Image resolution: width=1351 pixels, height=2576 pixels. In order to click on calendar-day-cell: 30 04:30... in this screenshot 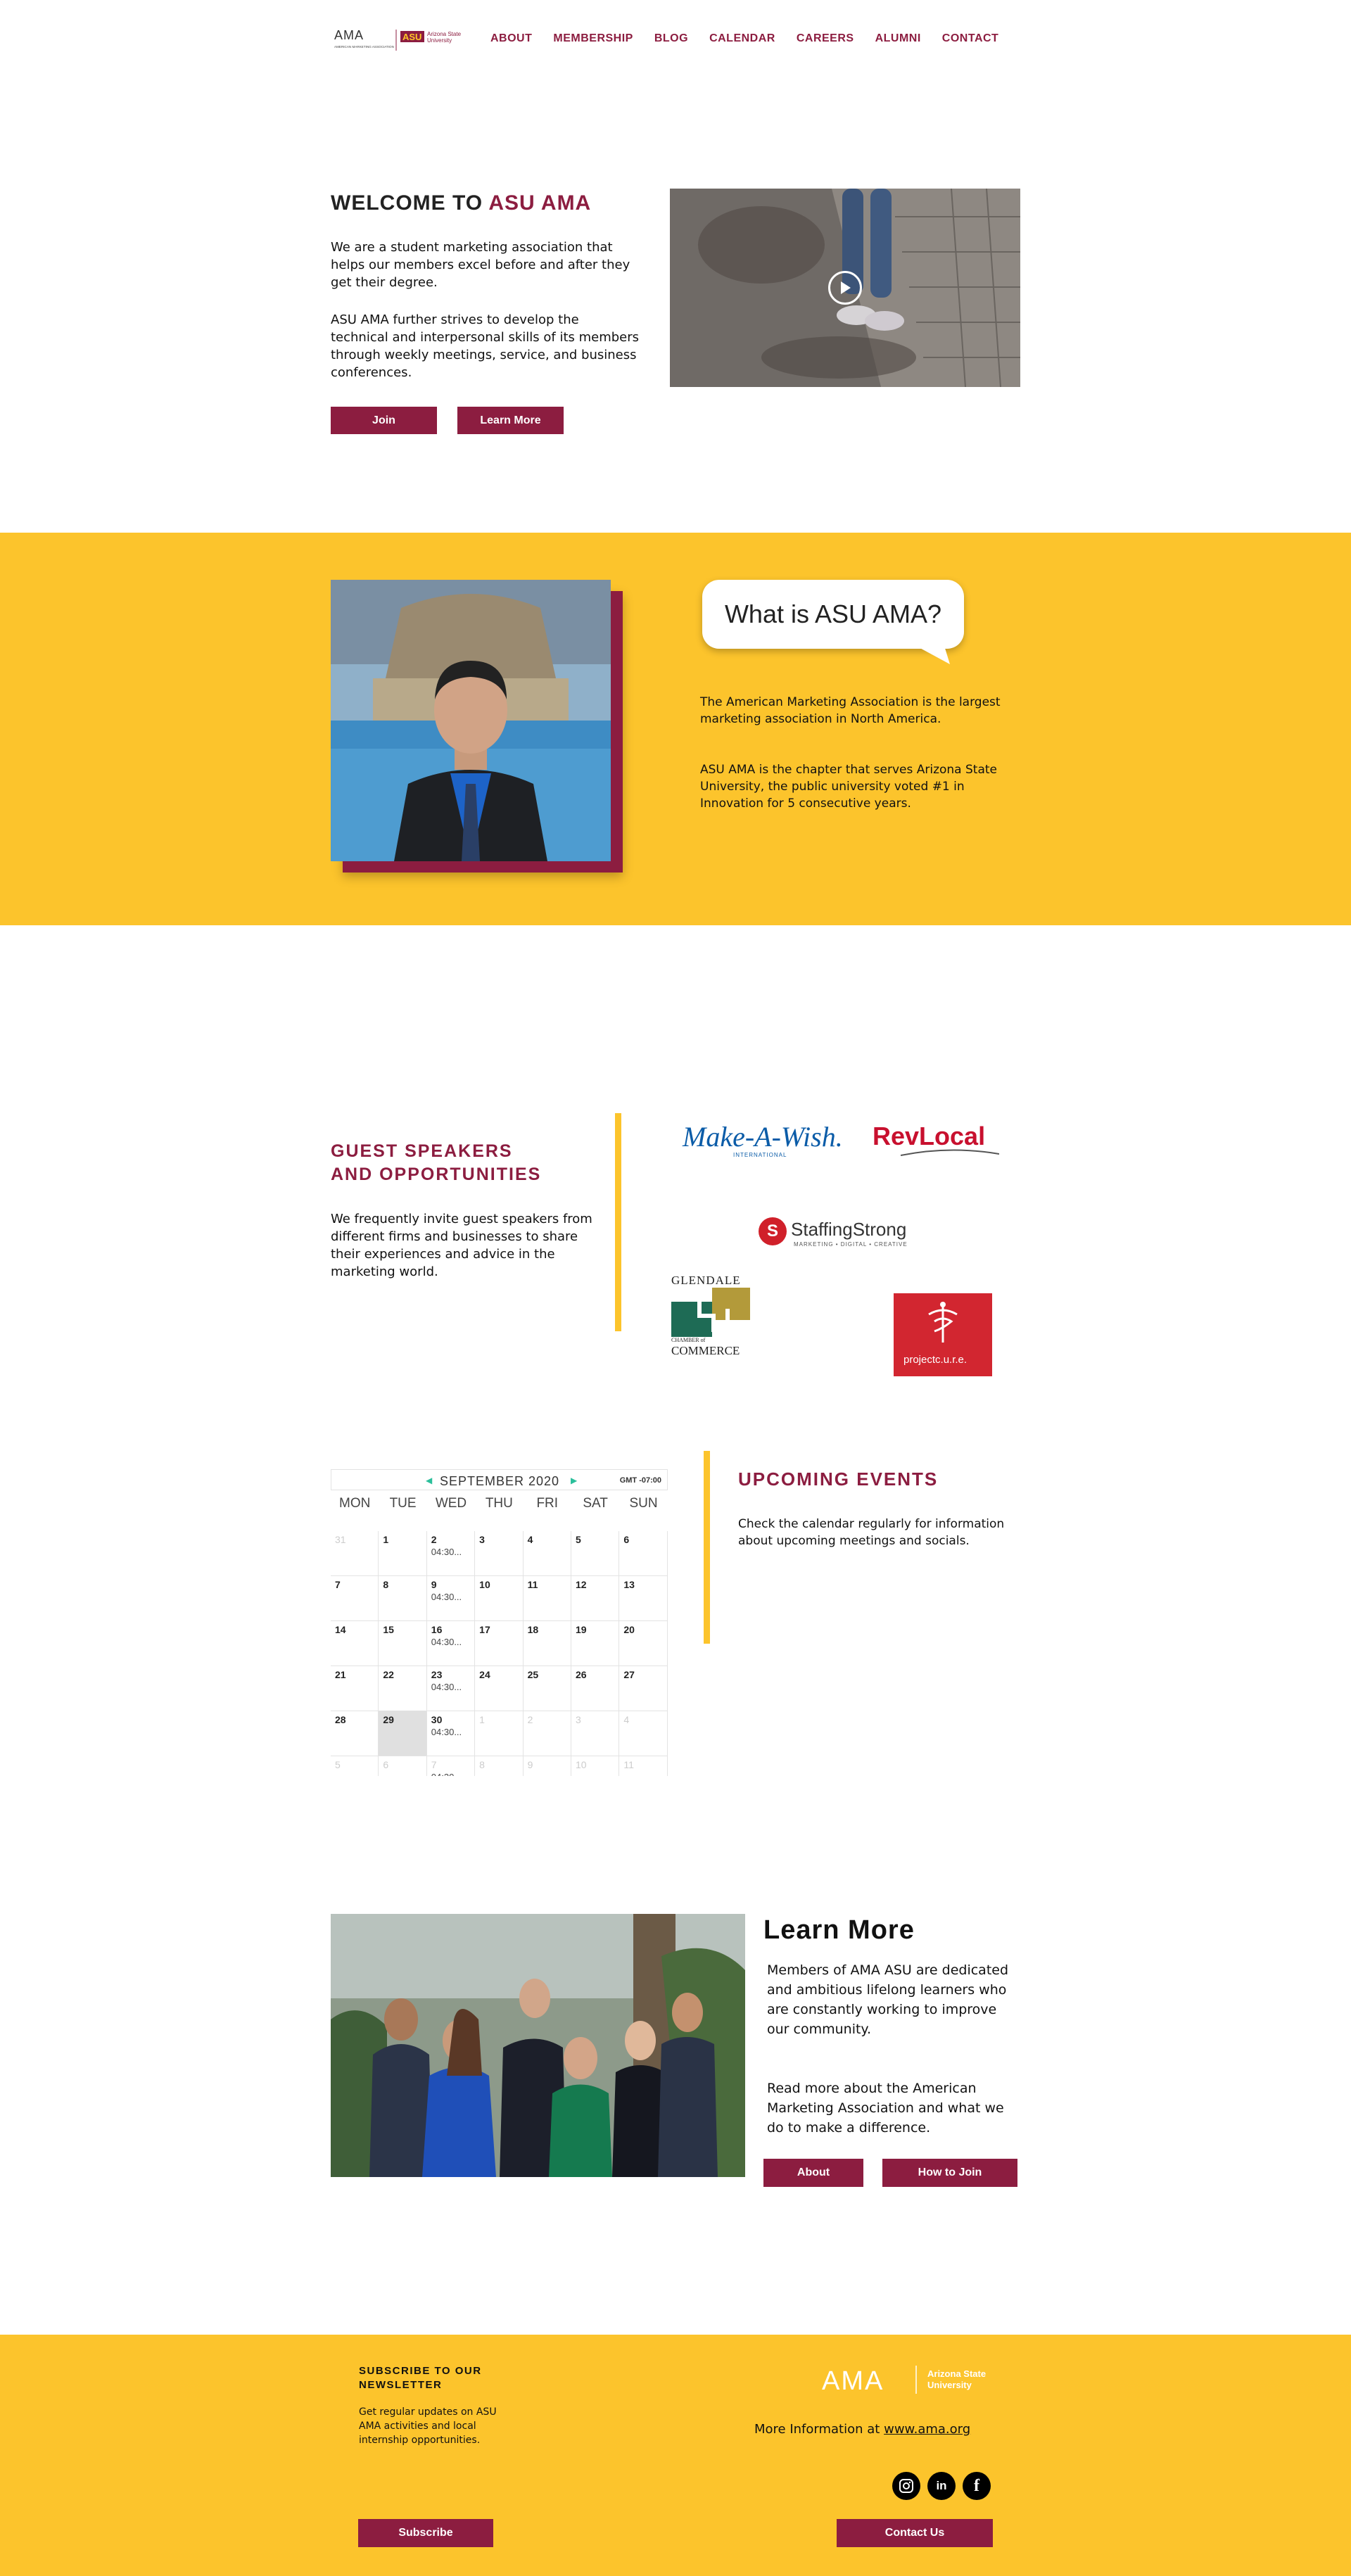, I will do `click(451, 1733)`.